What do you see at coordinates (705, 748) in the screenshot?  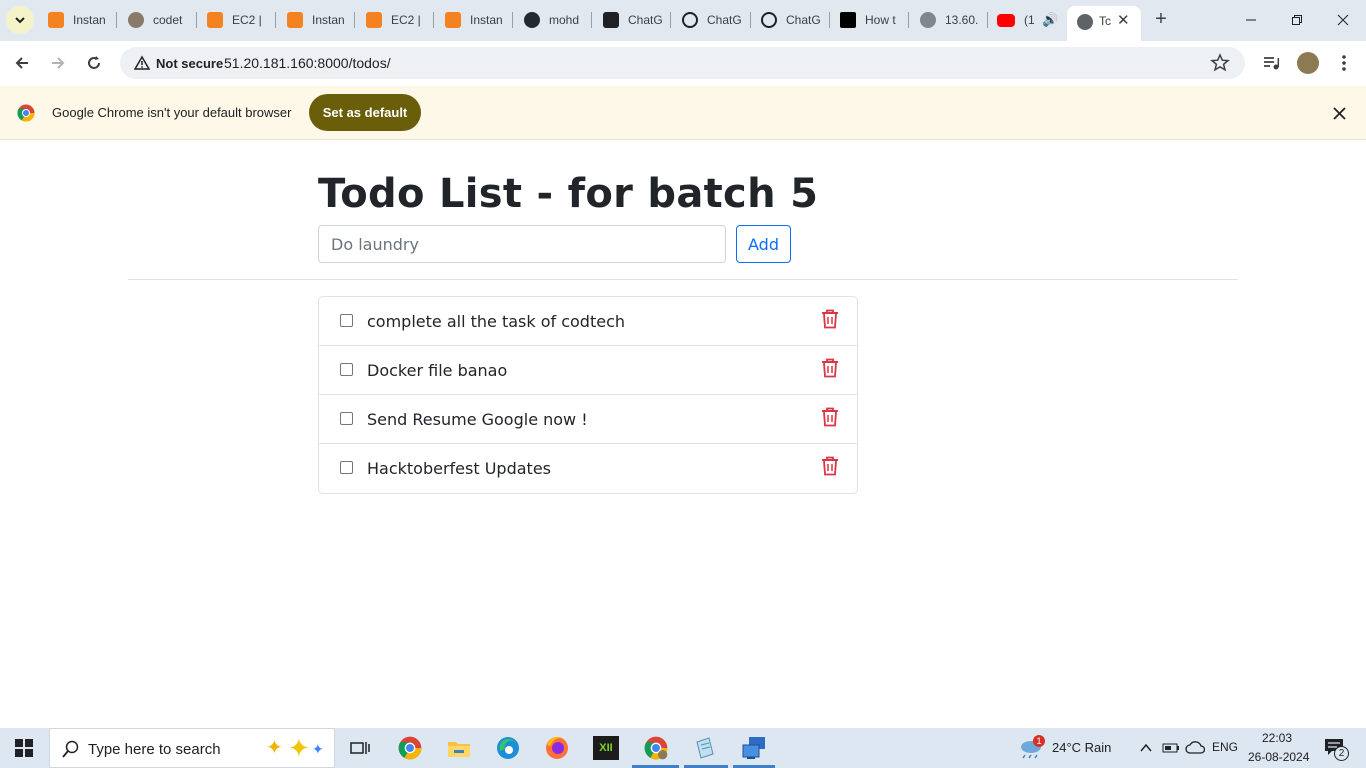 I see `taskbar-notepad` at bounding box center [705, 748].